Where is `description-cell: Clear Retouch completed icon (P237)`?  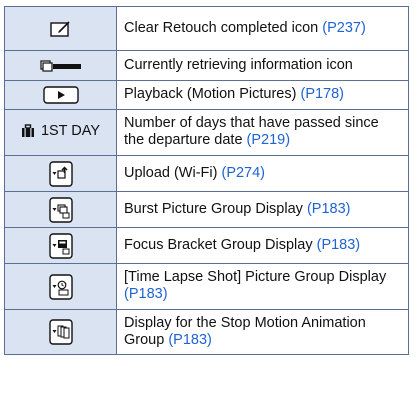
description-cell: Clear Retouch completed icon (P237) is located at coordinates (262, 28).